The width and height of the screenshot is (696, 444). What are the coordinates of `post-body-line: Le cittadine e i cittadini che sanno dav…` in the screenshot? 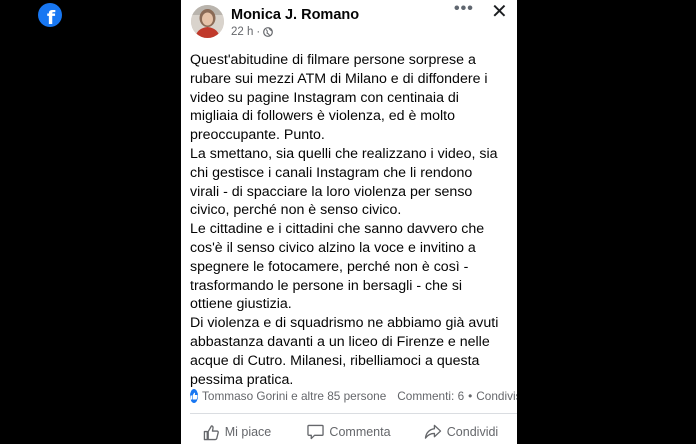 It's located at (337, 229).